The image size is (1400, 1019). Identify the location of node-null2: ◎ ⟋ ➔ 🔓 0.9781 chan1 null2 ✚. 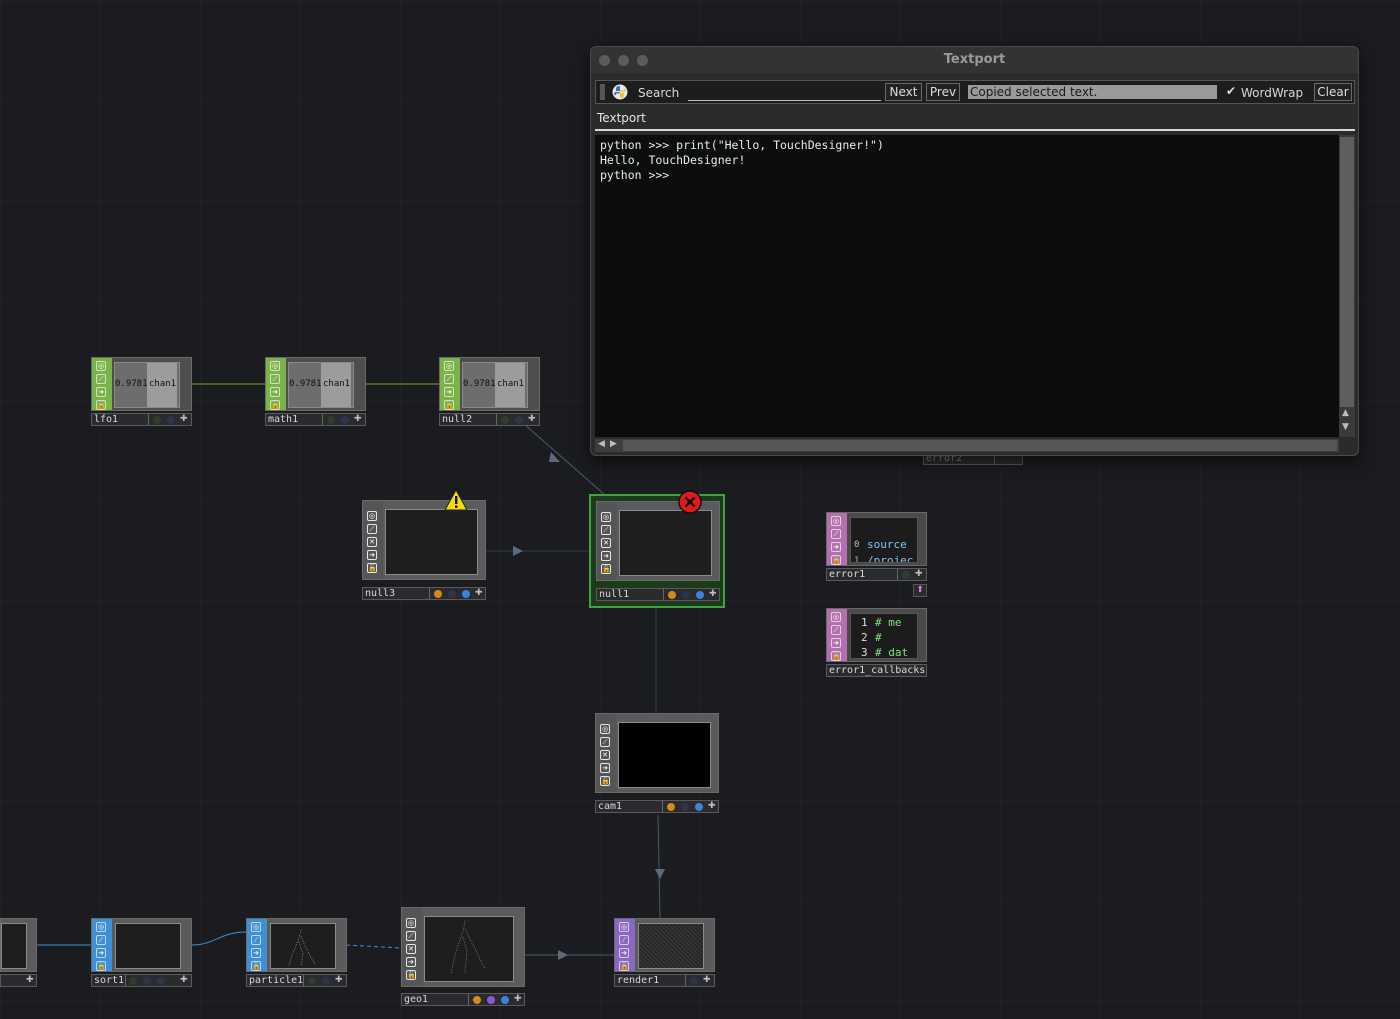
(489, 392).